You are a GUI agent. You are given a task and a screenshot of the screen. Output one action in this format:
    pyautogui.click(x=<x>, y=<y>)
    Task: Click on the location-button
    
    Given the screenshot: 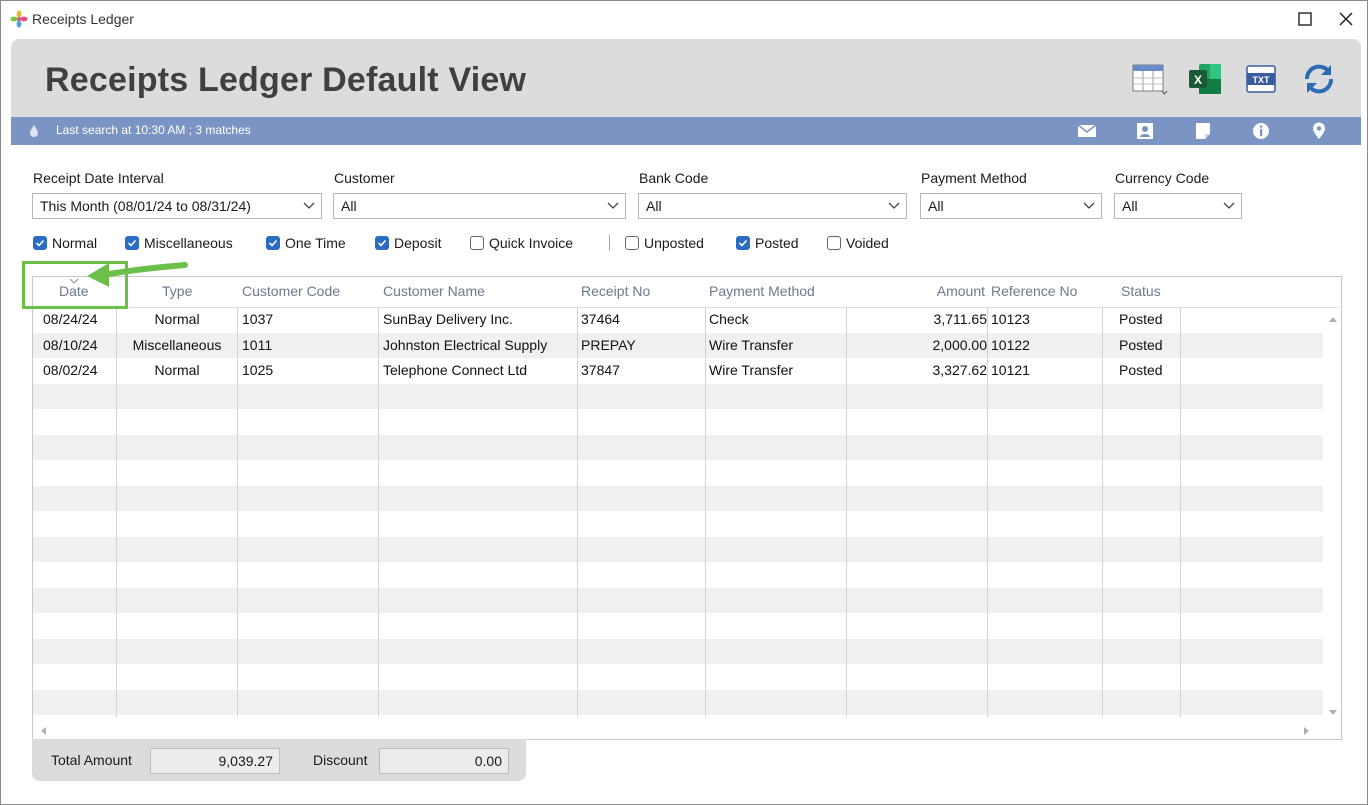 What is the action you would take?
    pyautogui.click(x=1319, y=131)
    